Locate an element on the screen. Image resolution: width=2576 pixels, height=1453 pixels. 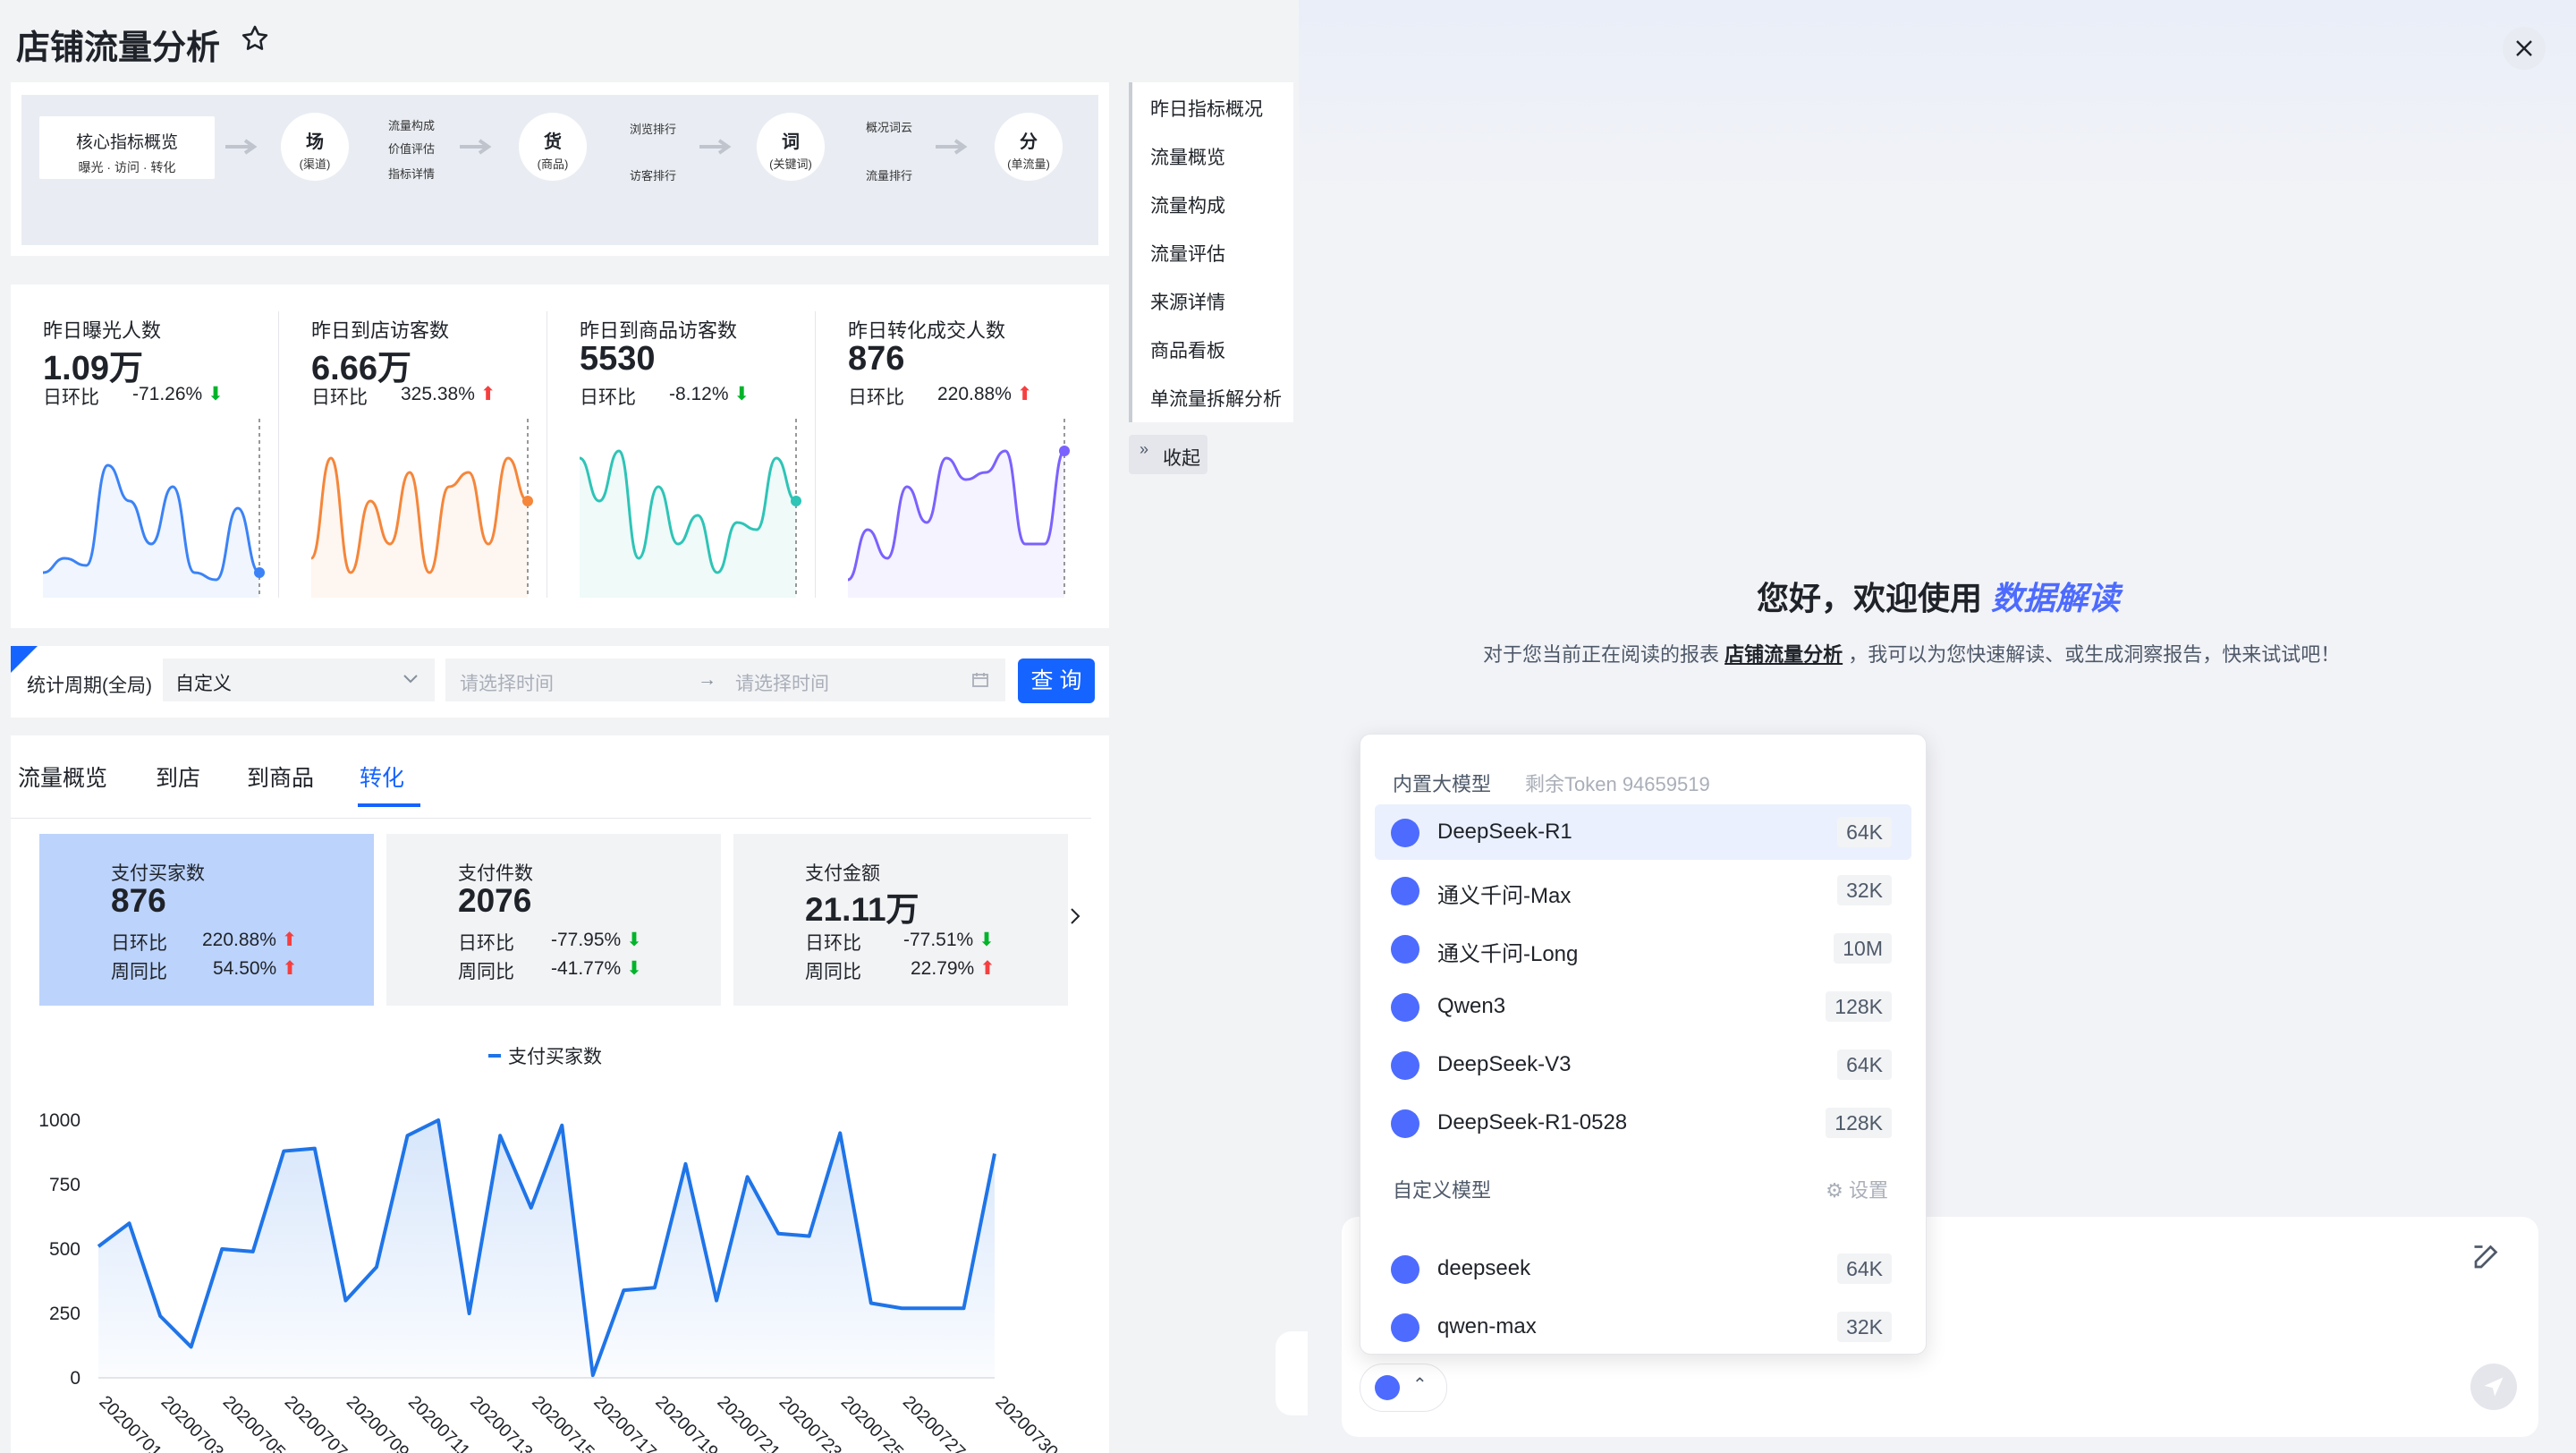
sparkline-area is located at coordinates (956, 524).